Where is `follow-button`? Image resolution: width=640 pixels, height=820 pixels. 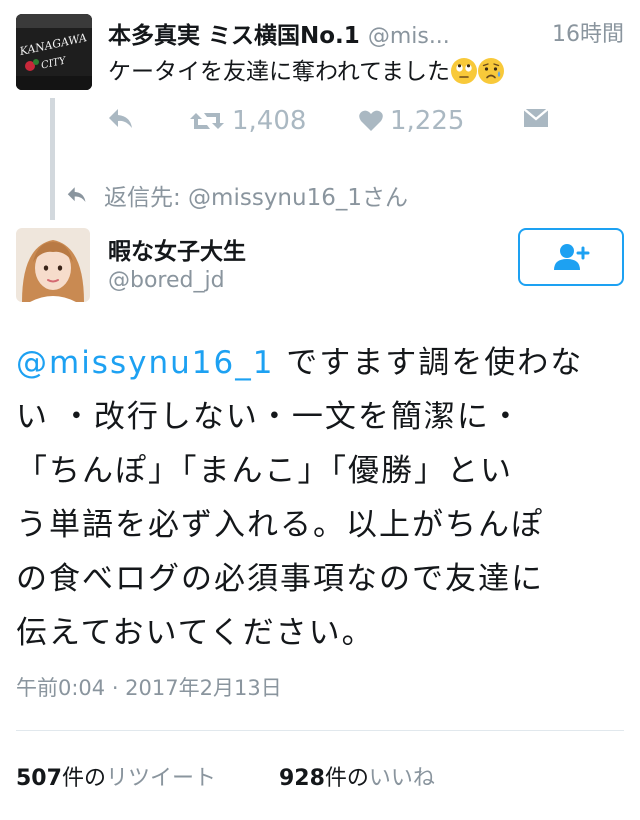 follow-button is located at coordinates (571, 257).